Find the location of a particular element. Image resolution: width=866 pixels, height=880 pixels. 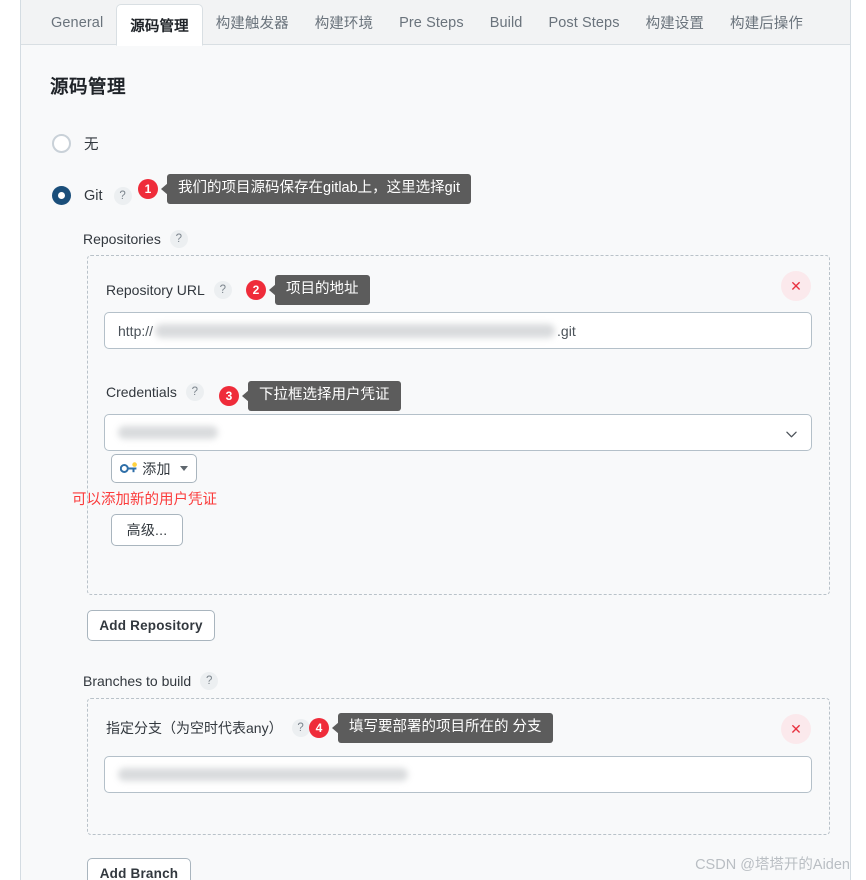

remove-repository-button: ✕ is located at coordinates (796, 286).